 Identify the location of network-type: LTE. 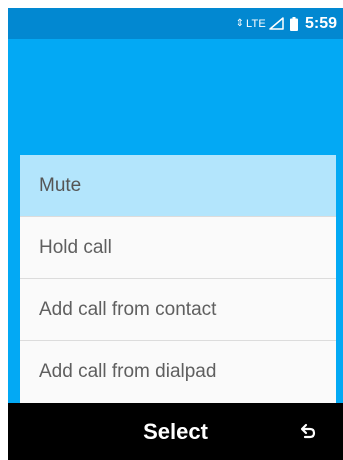
(256, 23).